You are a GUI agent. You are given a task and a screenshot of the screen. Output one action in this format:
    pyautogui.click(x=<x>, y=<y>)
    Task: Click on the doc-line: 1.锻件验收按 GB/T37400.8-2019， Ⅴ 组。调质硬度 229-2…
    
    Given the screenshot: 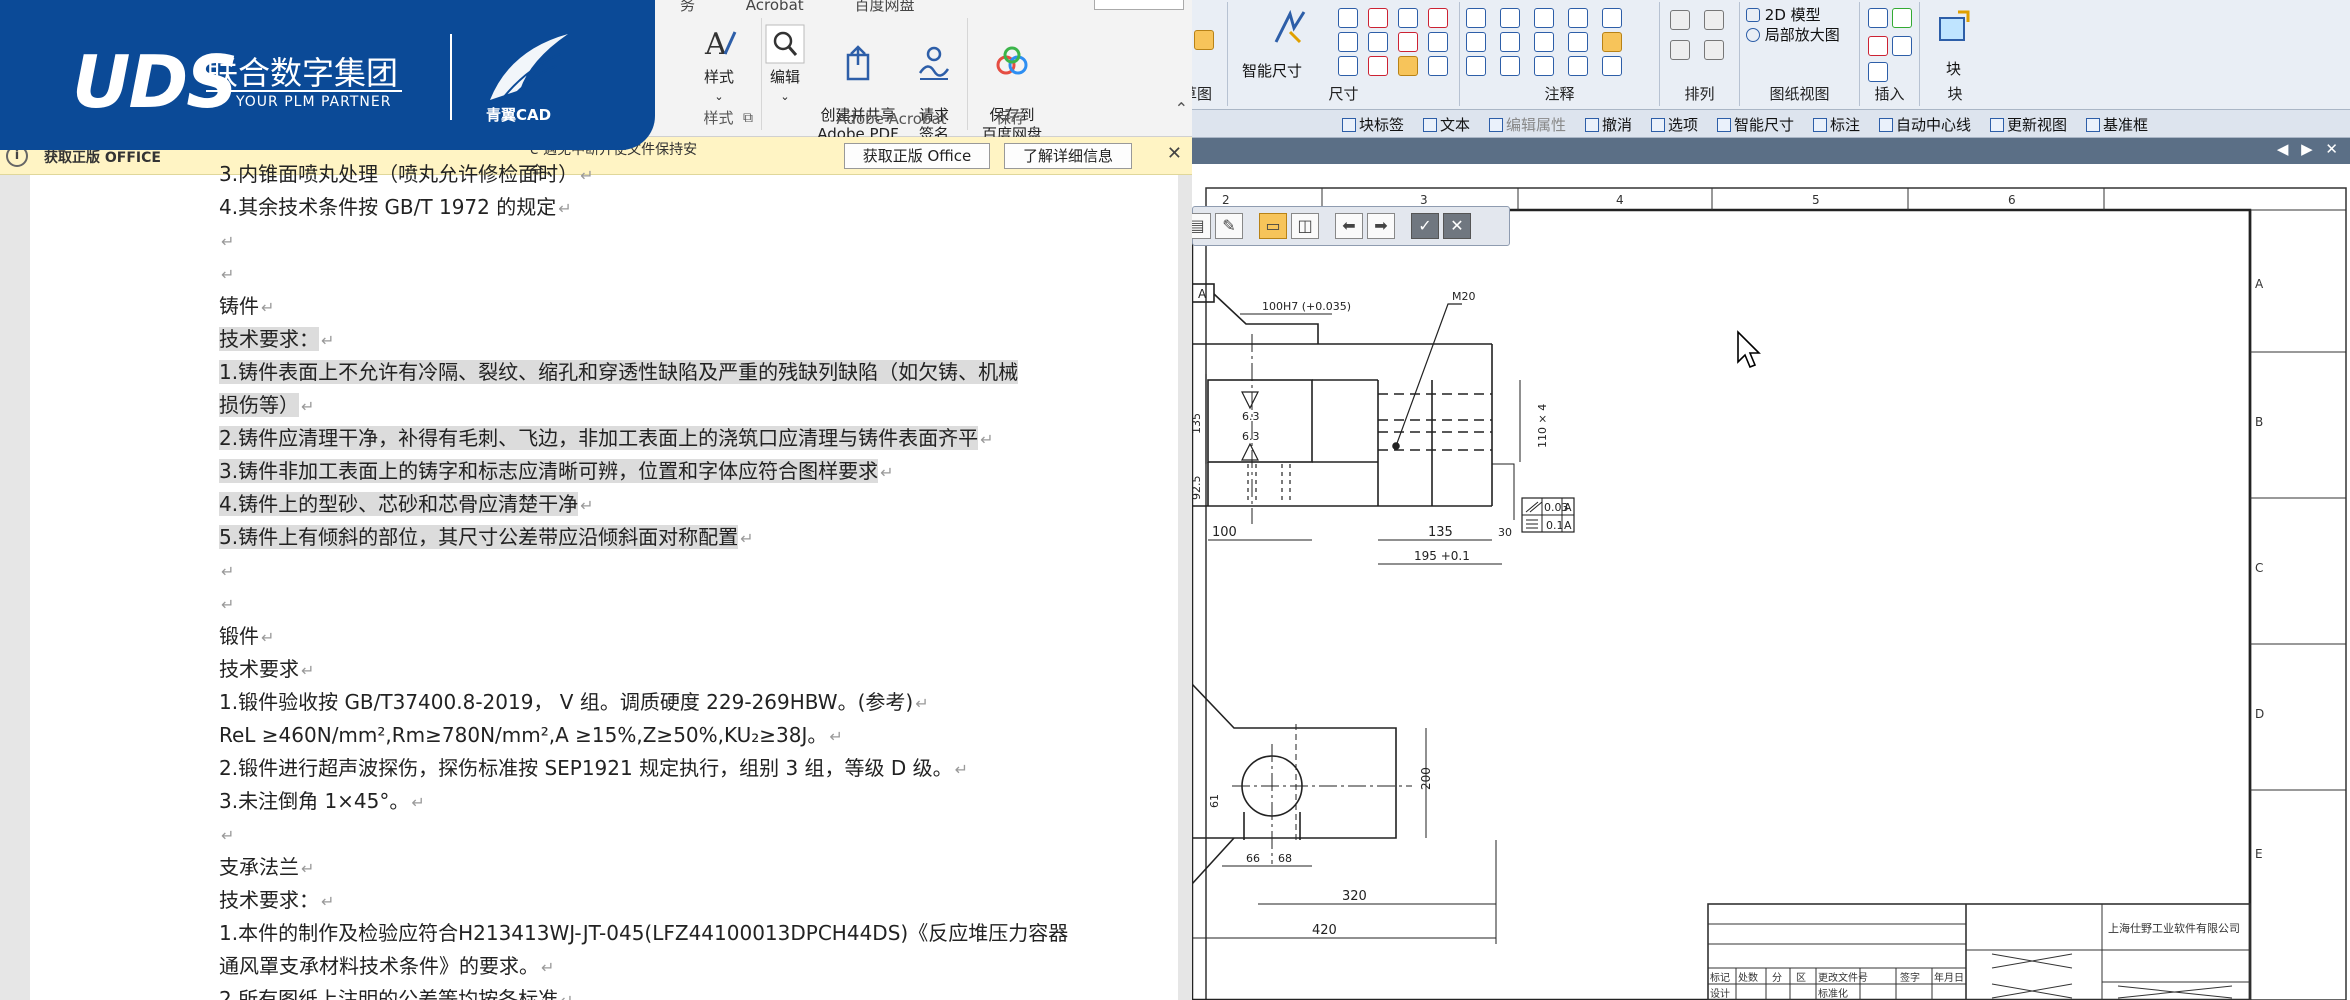 What is the action you would take?
    pyautogui.click(x=679, y=702)
    